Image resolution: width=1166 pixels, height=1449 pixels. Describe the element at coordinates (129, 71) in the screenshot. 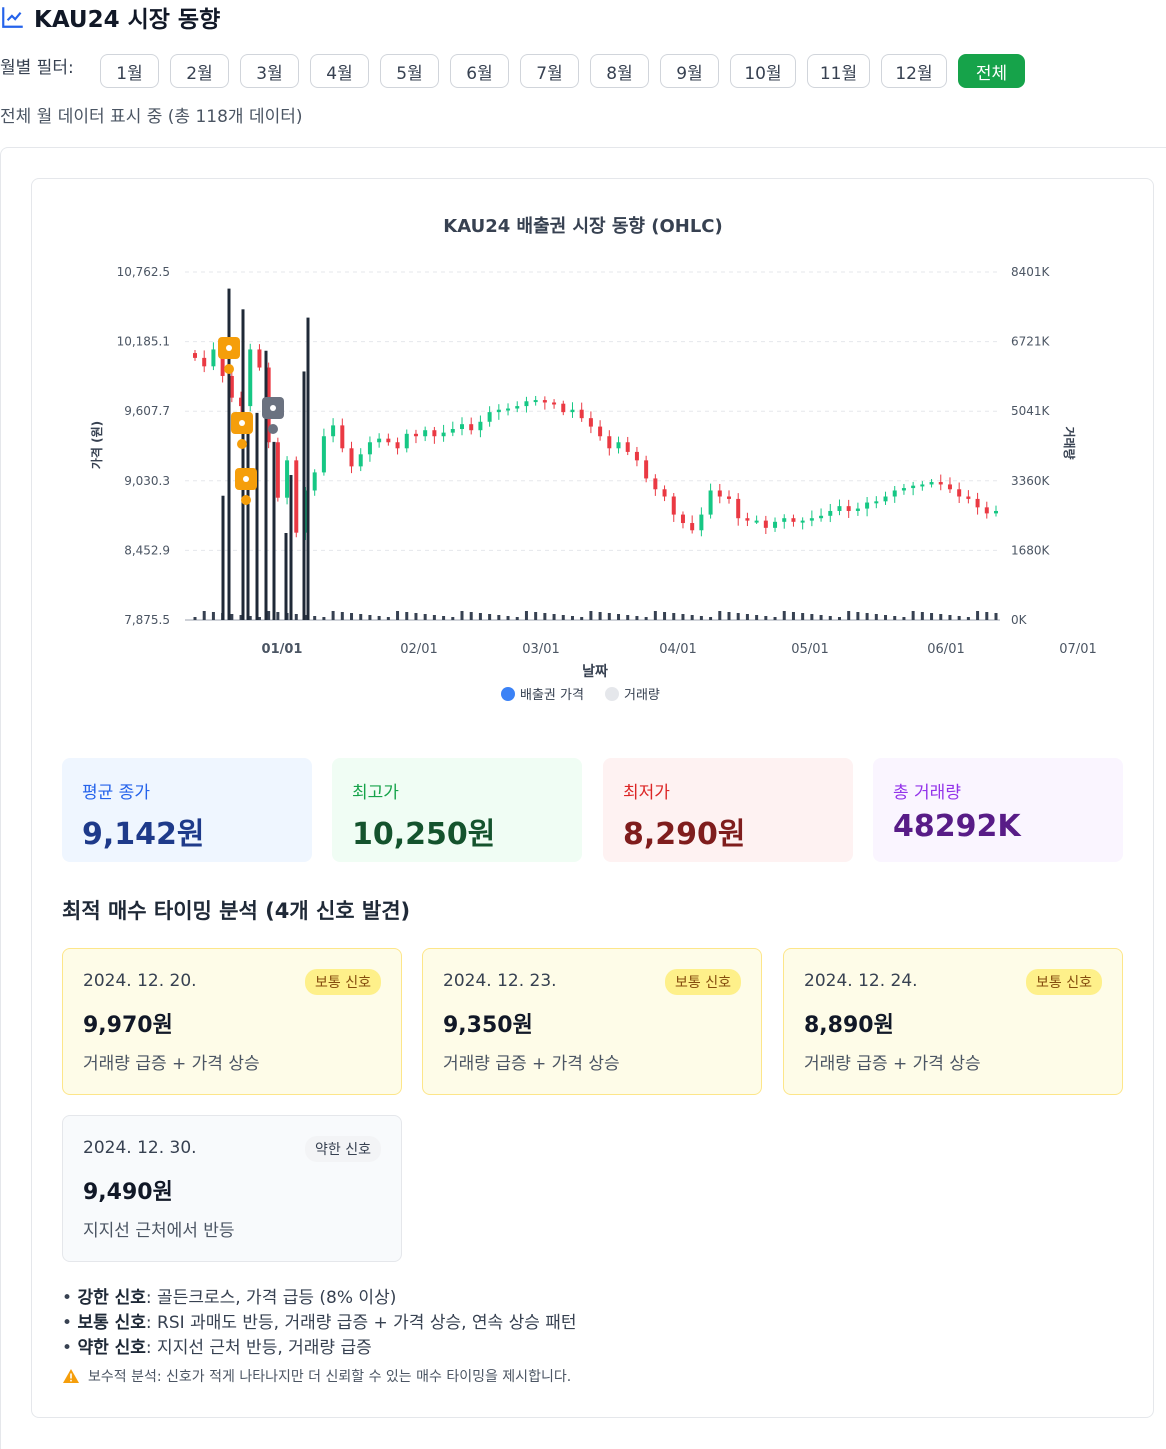

I see `month-button-1: 1월` at that location.